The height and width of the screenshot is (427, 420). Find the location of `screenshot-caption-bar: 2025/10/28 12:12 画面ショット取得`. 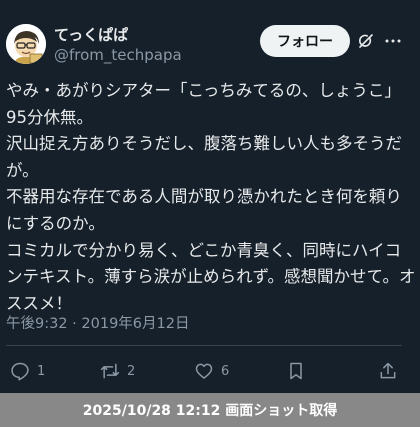

screenshot-caption-bar: 2025/10/28 12:12 画面ショット取得 is located at coordinates (210, 410).